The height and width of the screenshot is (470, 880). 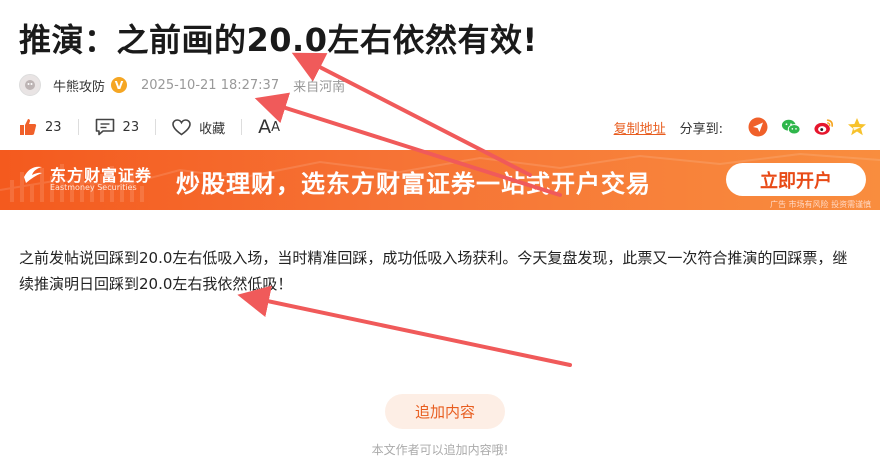 What do you see at coordinates (640, 127) in the screenshot?
I see `copy-link: 复制地址` at bounding box center [640, 127].